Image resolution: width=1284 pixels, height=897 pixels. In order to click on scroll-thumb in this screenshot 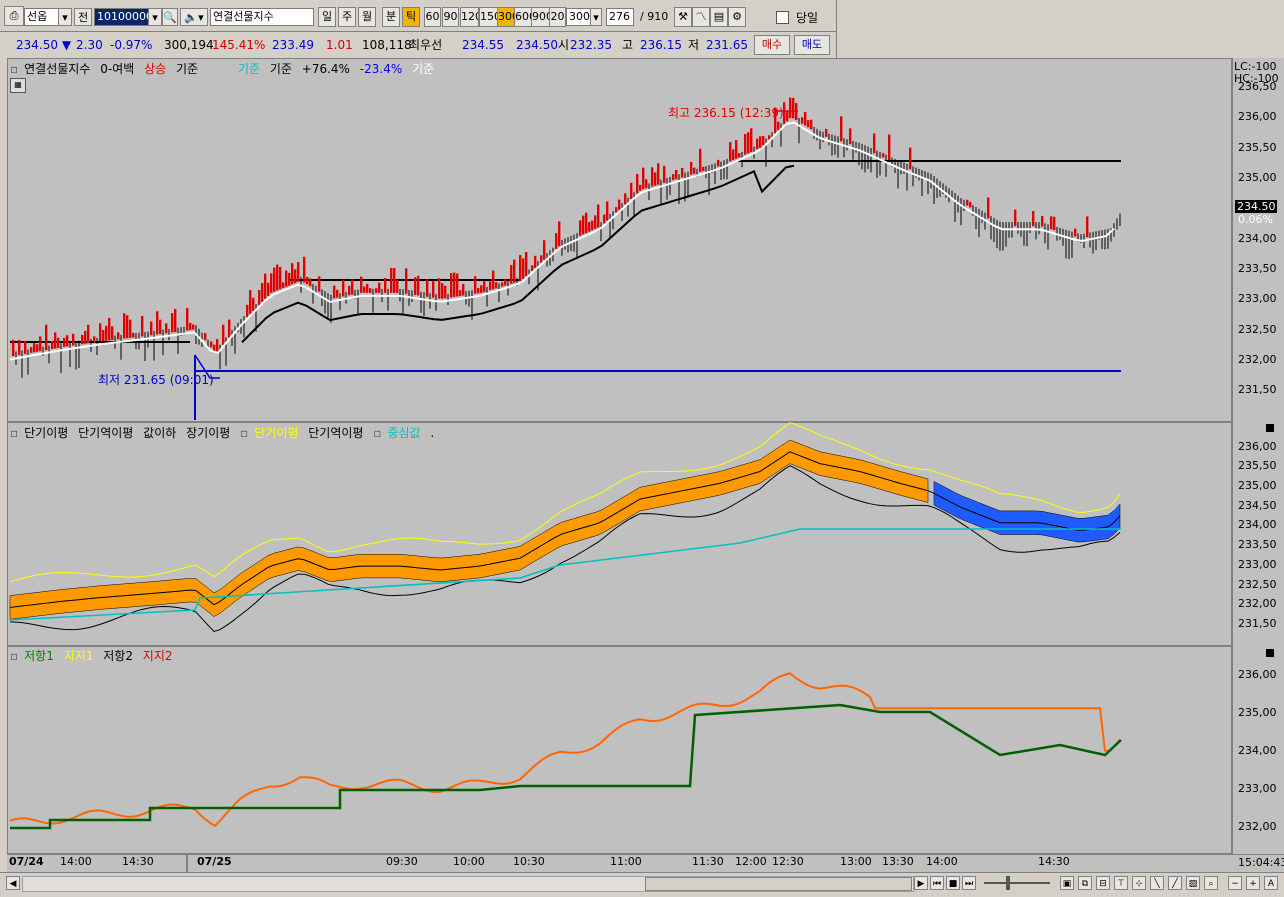, I will do `click(778, 884)`.